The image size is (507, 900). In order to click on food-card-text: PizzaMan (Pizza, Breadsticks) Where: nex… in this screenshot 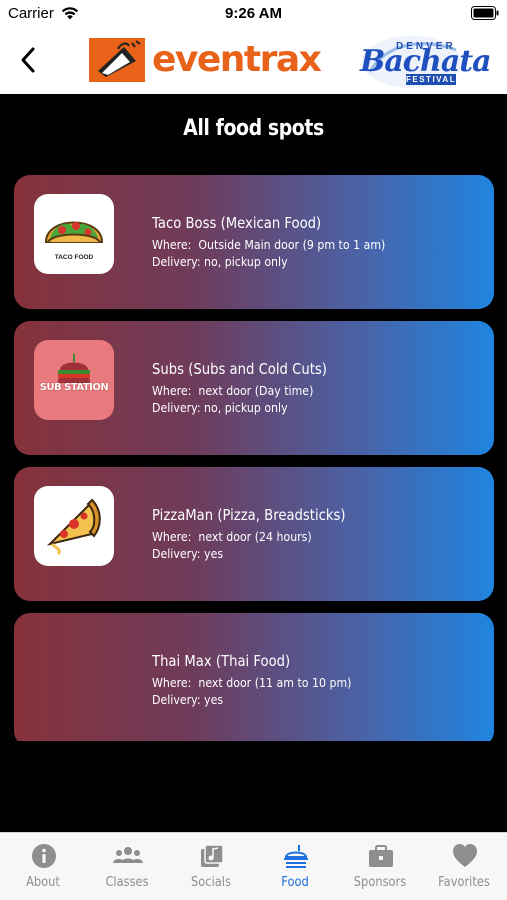, I will do `click(262, 533)`.